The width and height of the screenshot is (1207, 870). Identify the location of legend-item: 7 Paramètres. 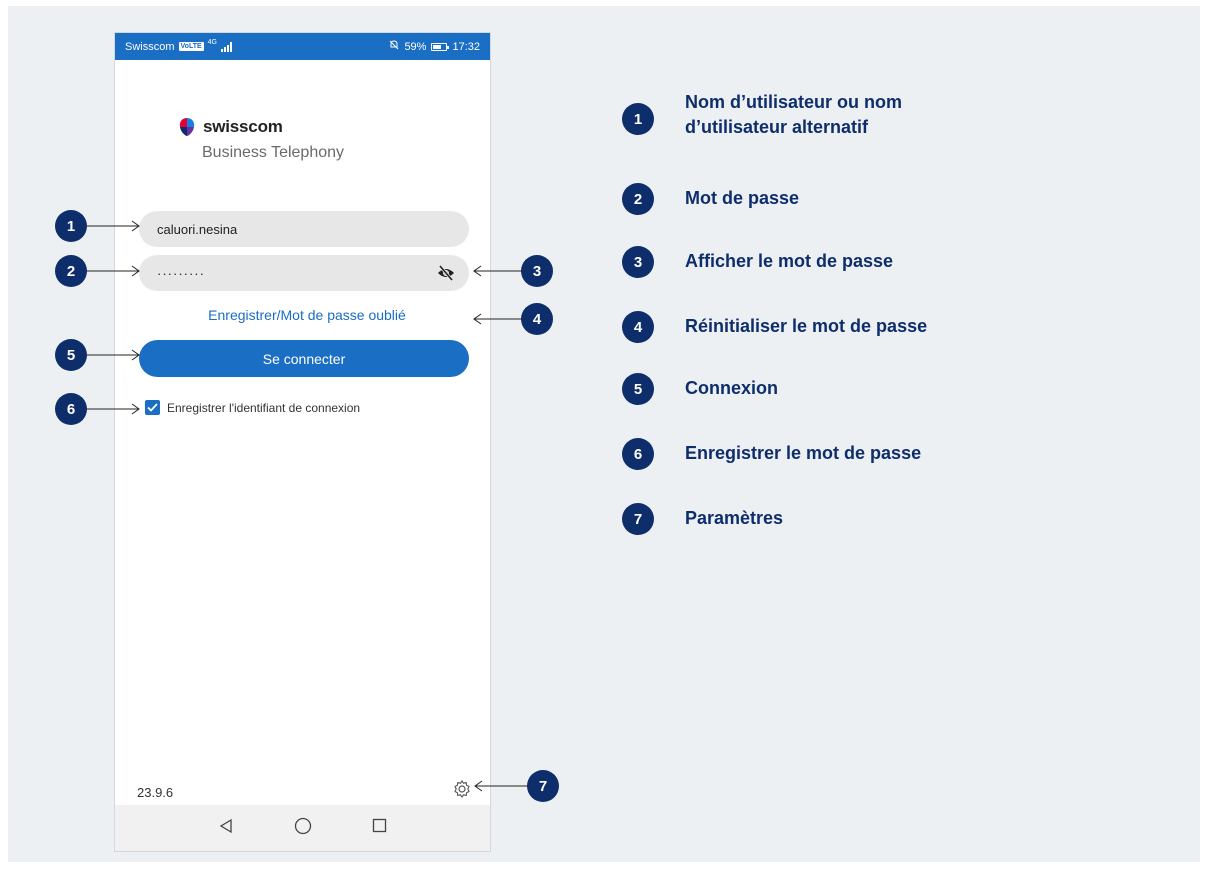
(803, 519).